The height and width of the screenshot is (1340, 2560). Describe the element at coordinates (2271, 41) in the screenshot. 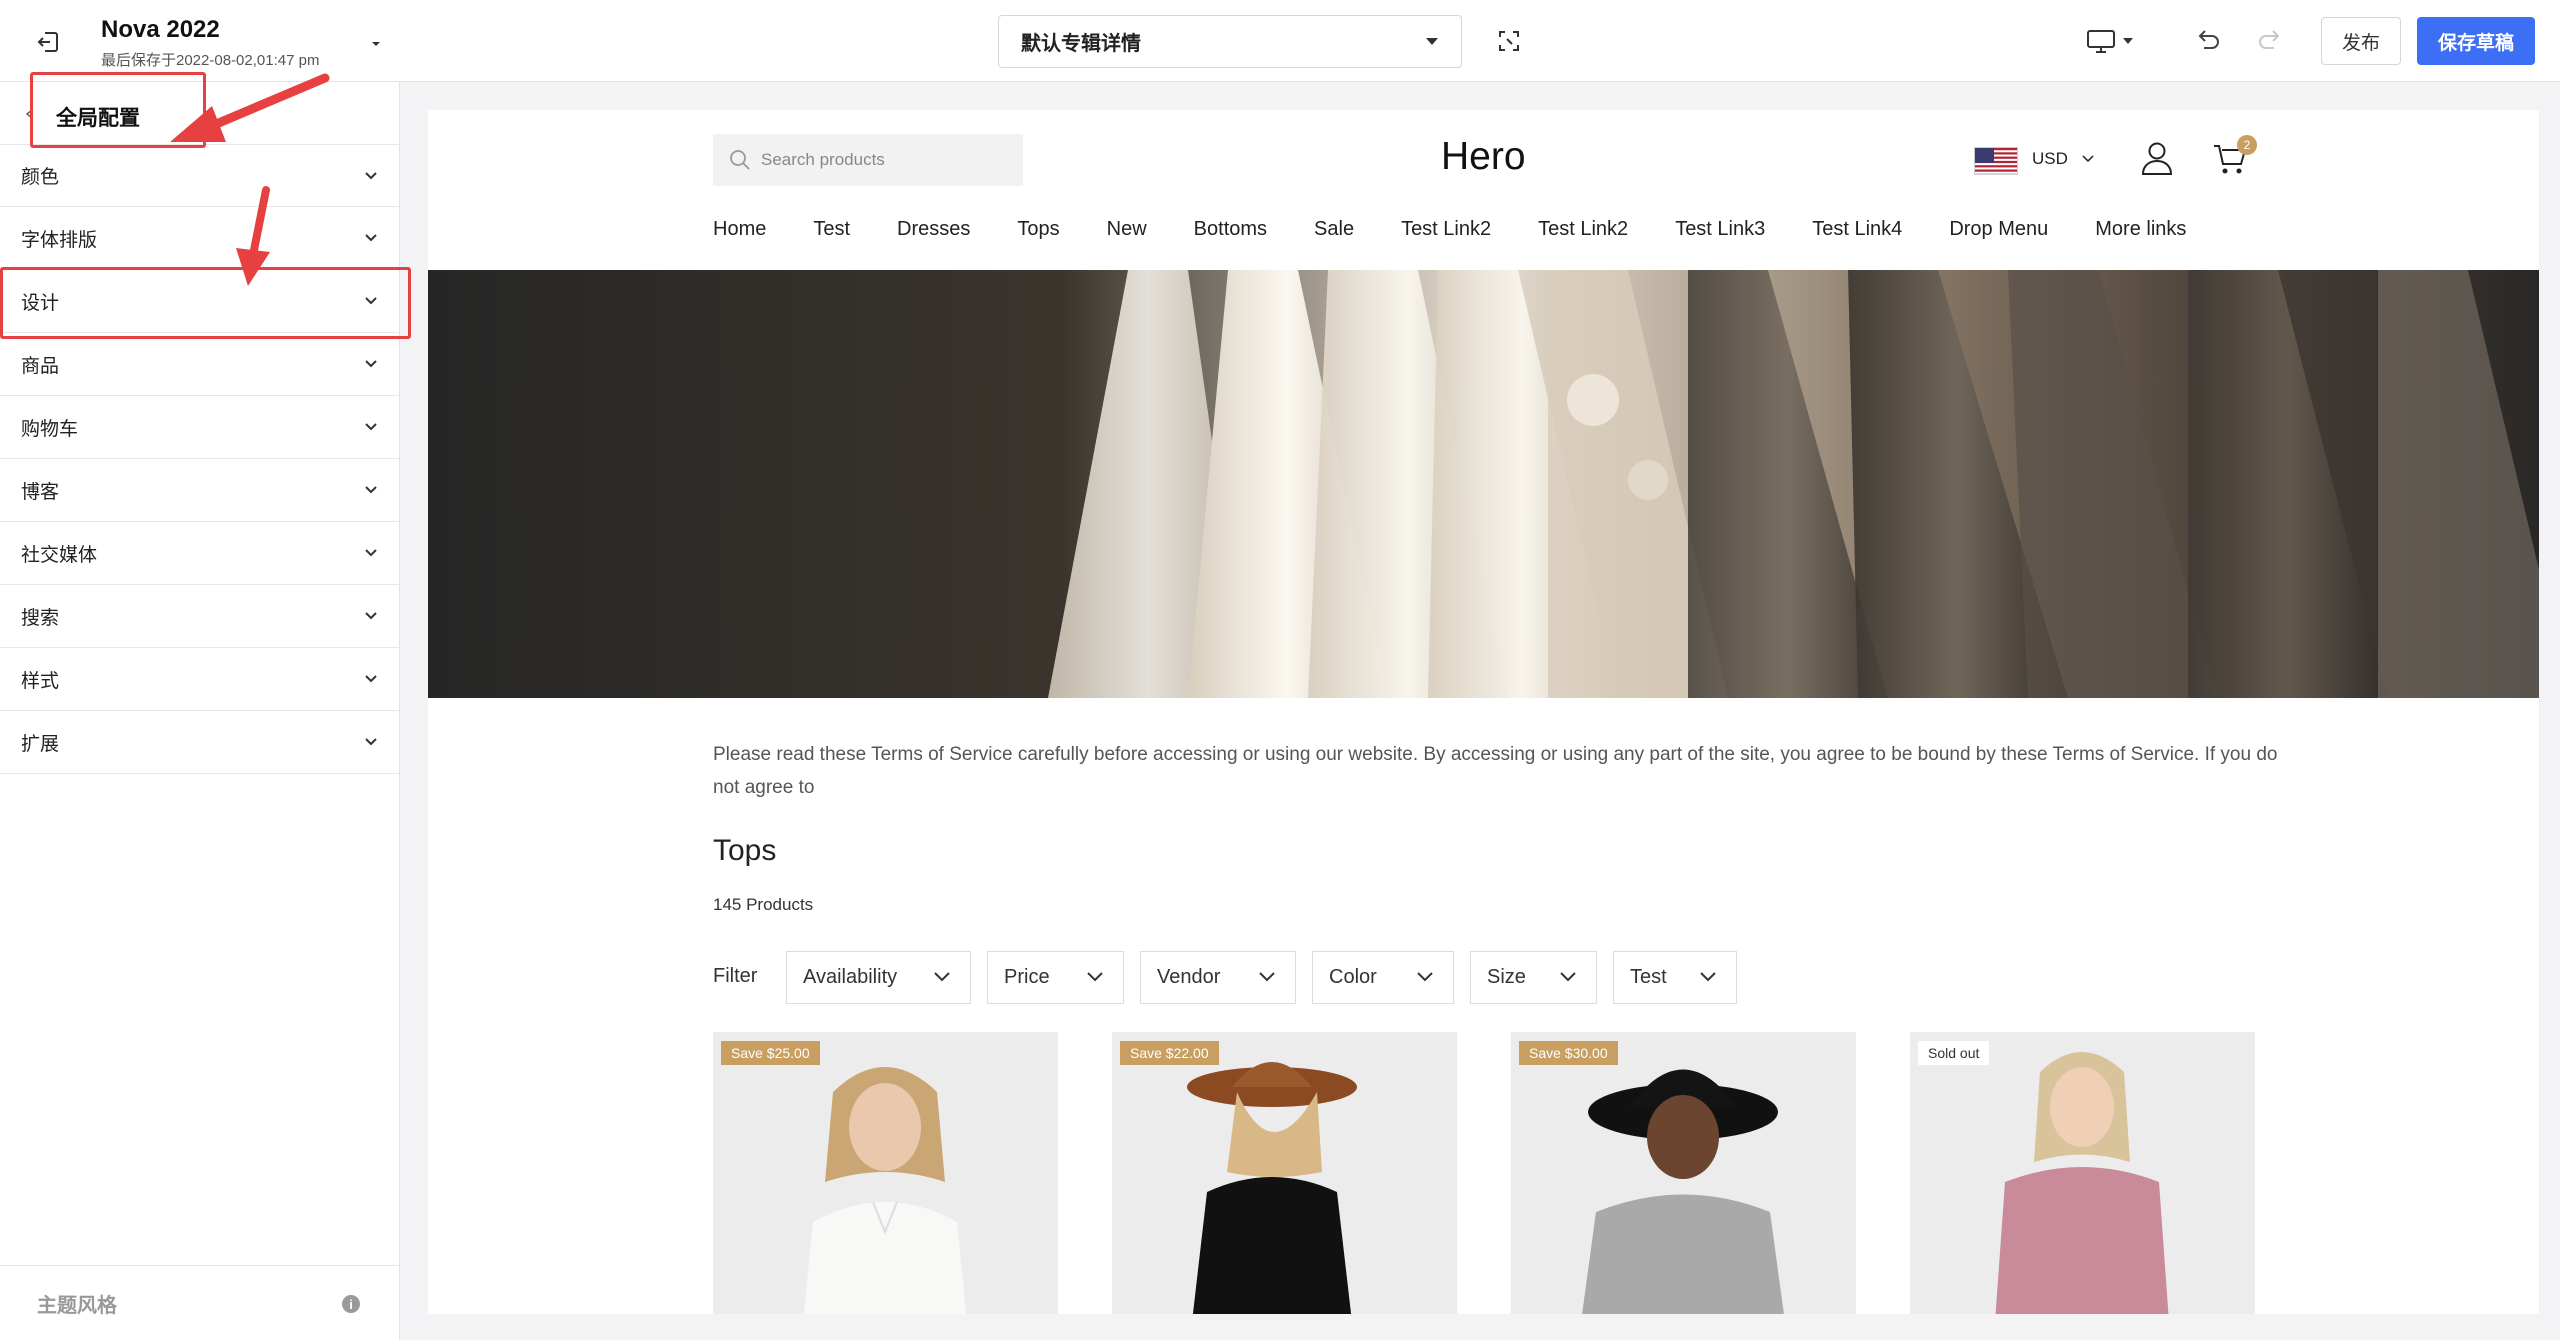

I see `redo-icon` at that location.